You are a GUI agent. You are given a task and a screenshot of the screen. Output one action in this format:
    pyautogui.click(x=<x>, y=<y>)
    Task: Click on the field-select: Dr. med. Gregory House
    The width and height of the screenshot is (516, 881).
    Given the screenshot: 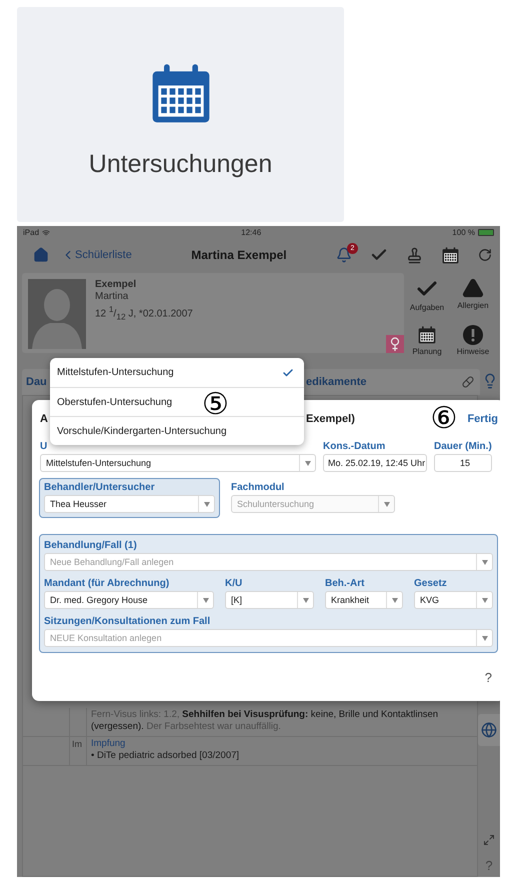 What is the action you would take?
    pyautogui.click(x=129, y=600)
    